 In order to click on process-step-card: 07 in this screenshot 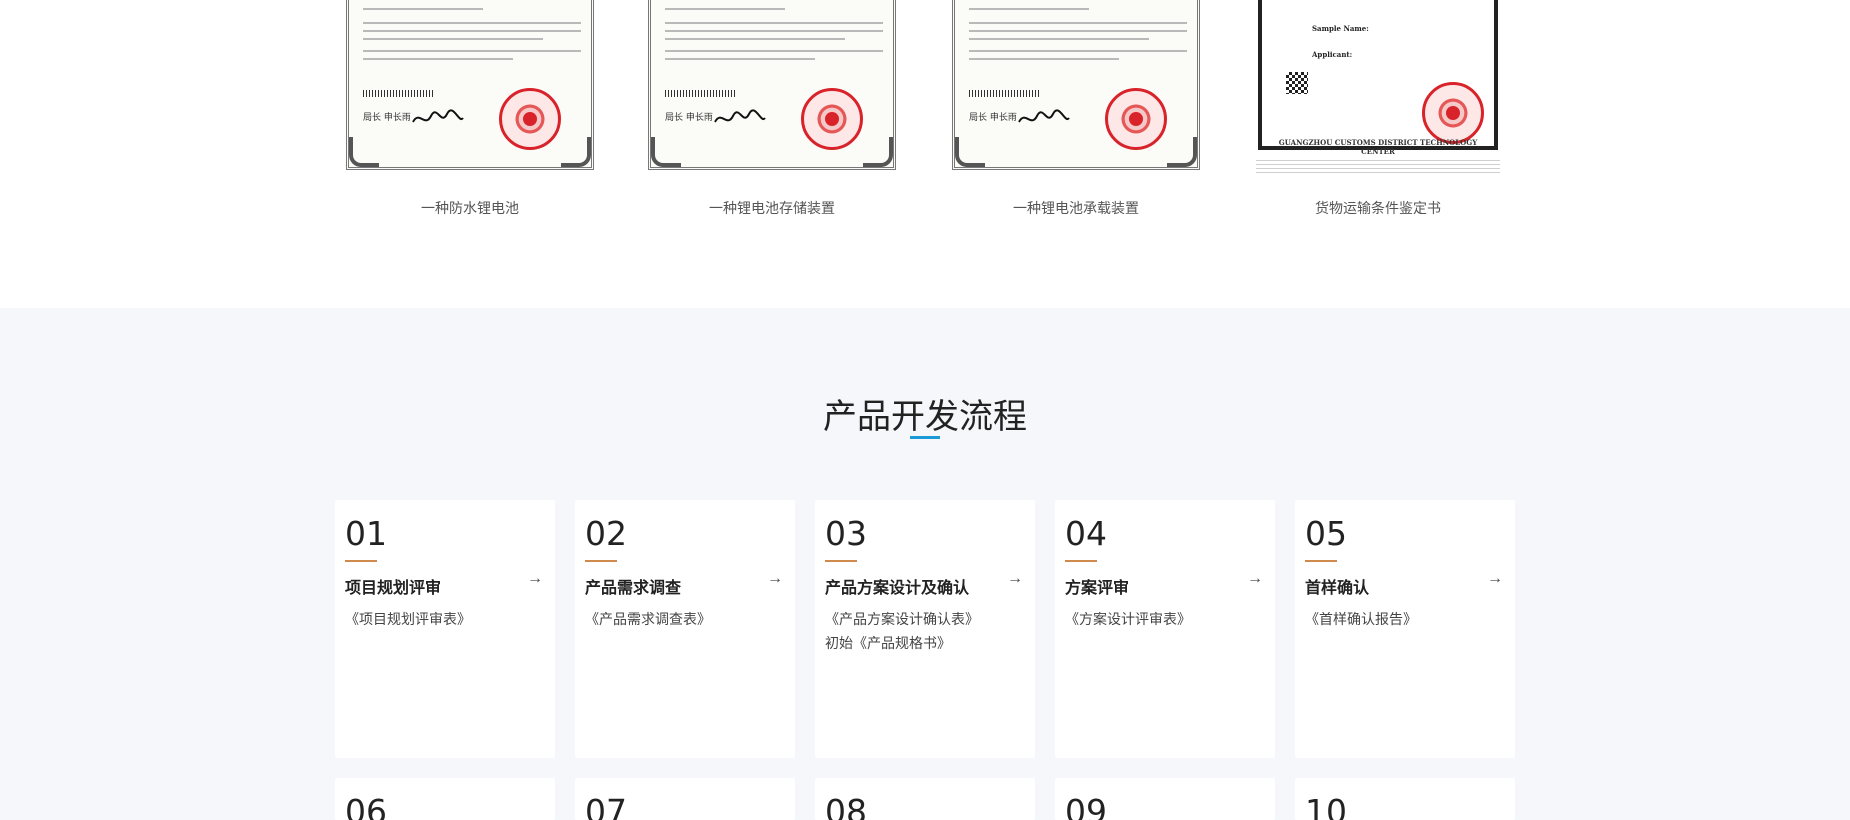, I will do `click(685, 799)`.